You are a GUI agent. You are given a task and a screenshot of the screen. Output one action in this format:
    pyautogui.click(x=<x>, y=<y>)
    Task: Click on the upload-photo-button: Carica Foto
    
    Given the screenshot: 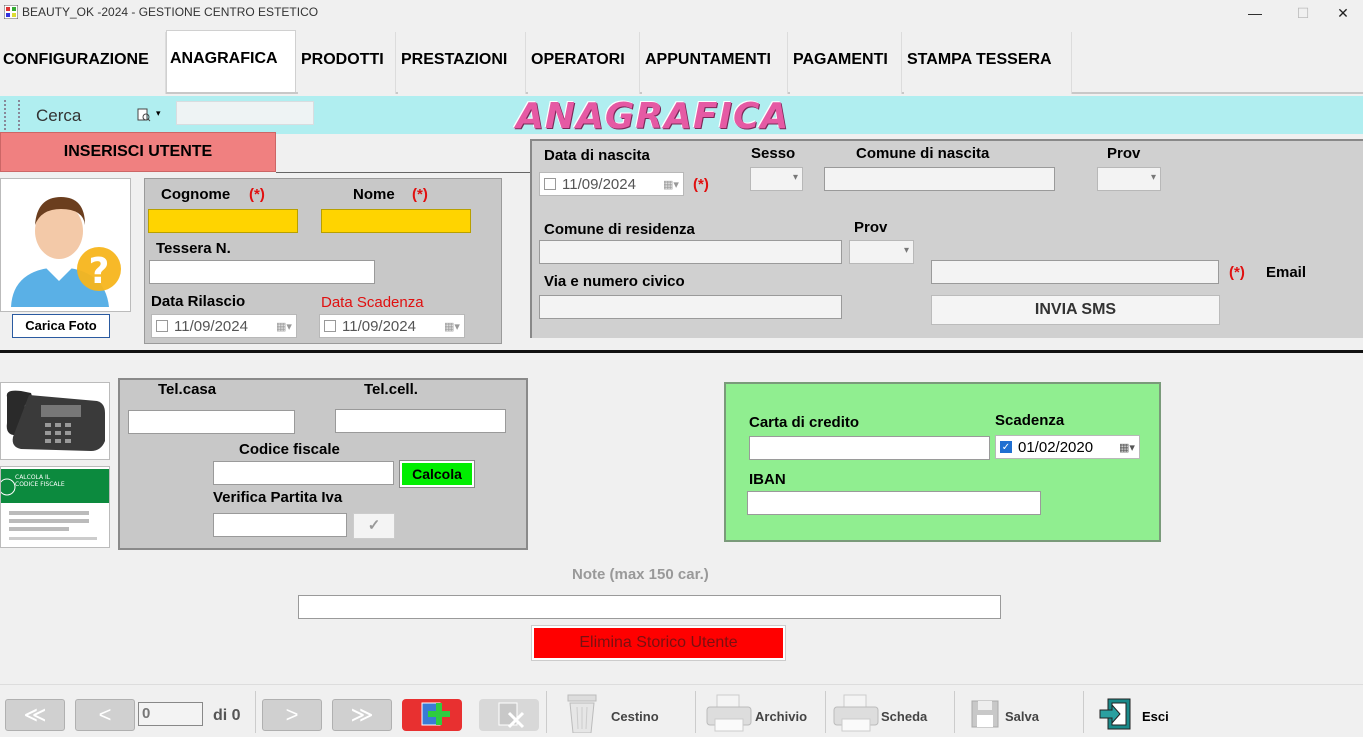 What is the action you would take?
    pyautogui.click(x=61, y=326)
    